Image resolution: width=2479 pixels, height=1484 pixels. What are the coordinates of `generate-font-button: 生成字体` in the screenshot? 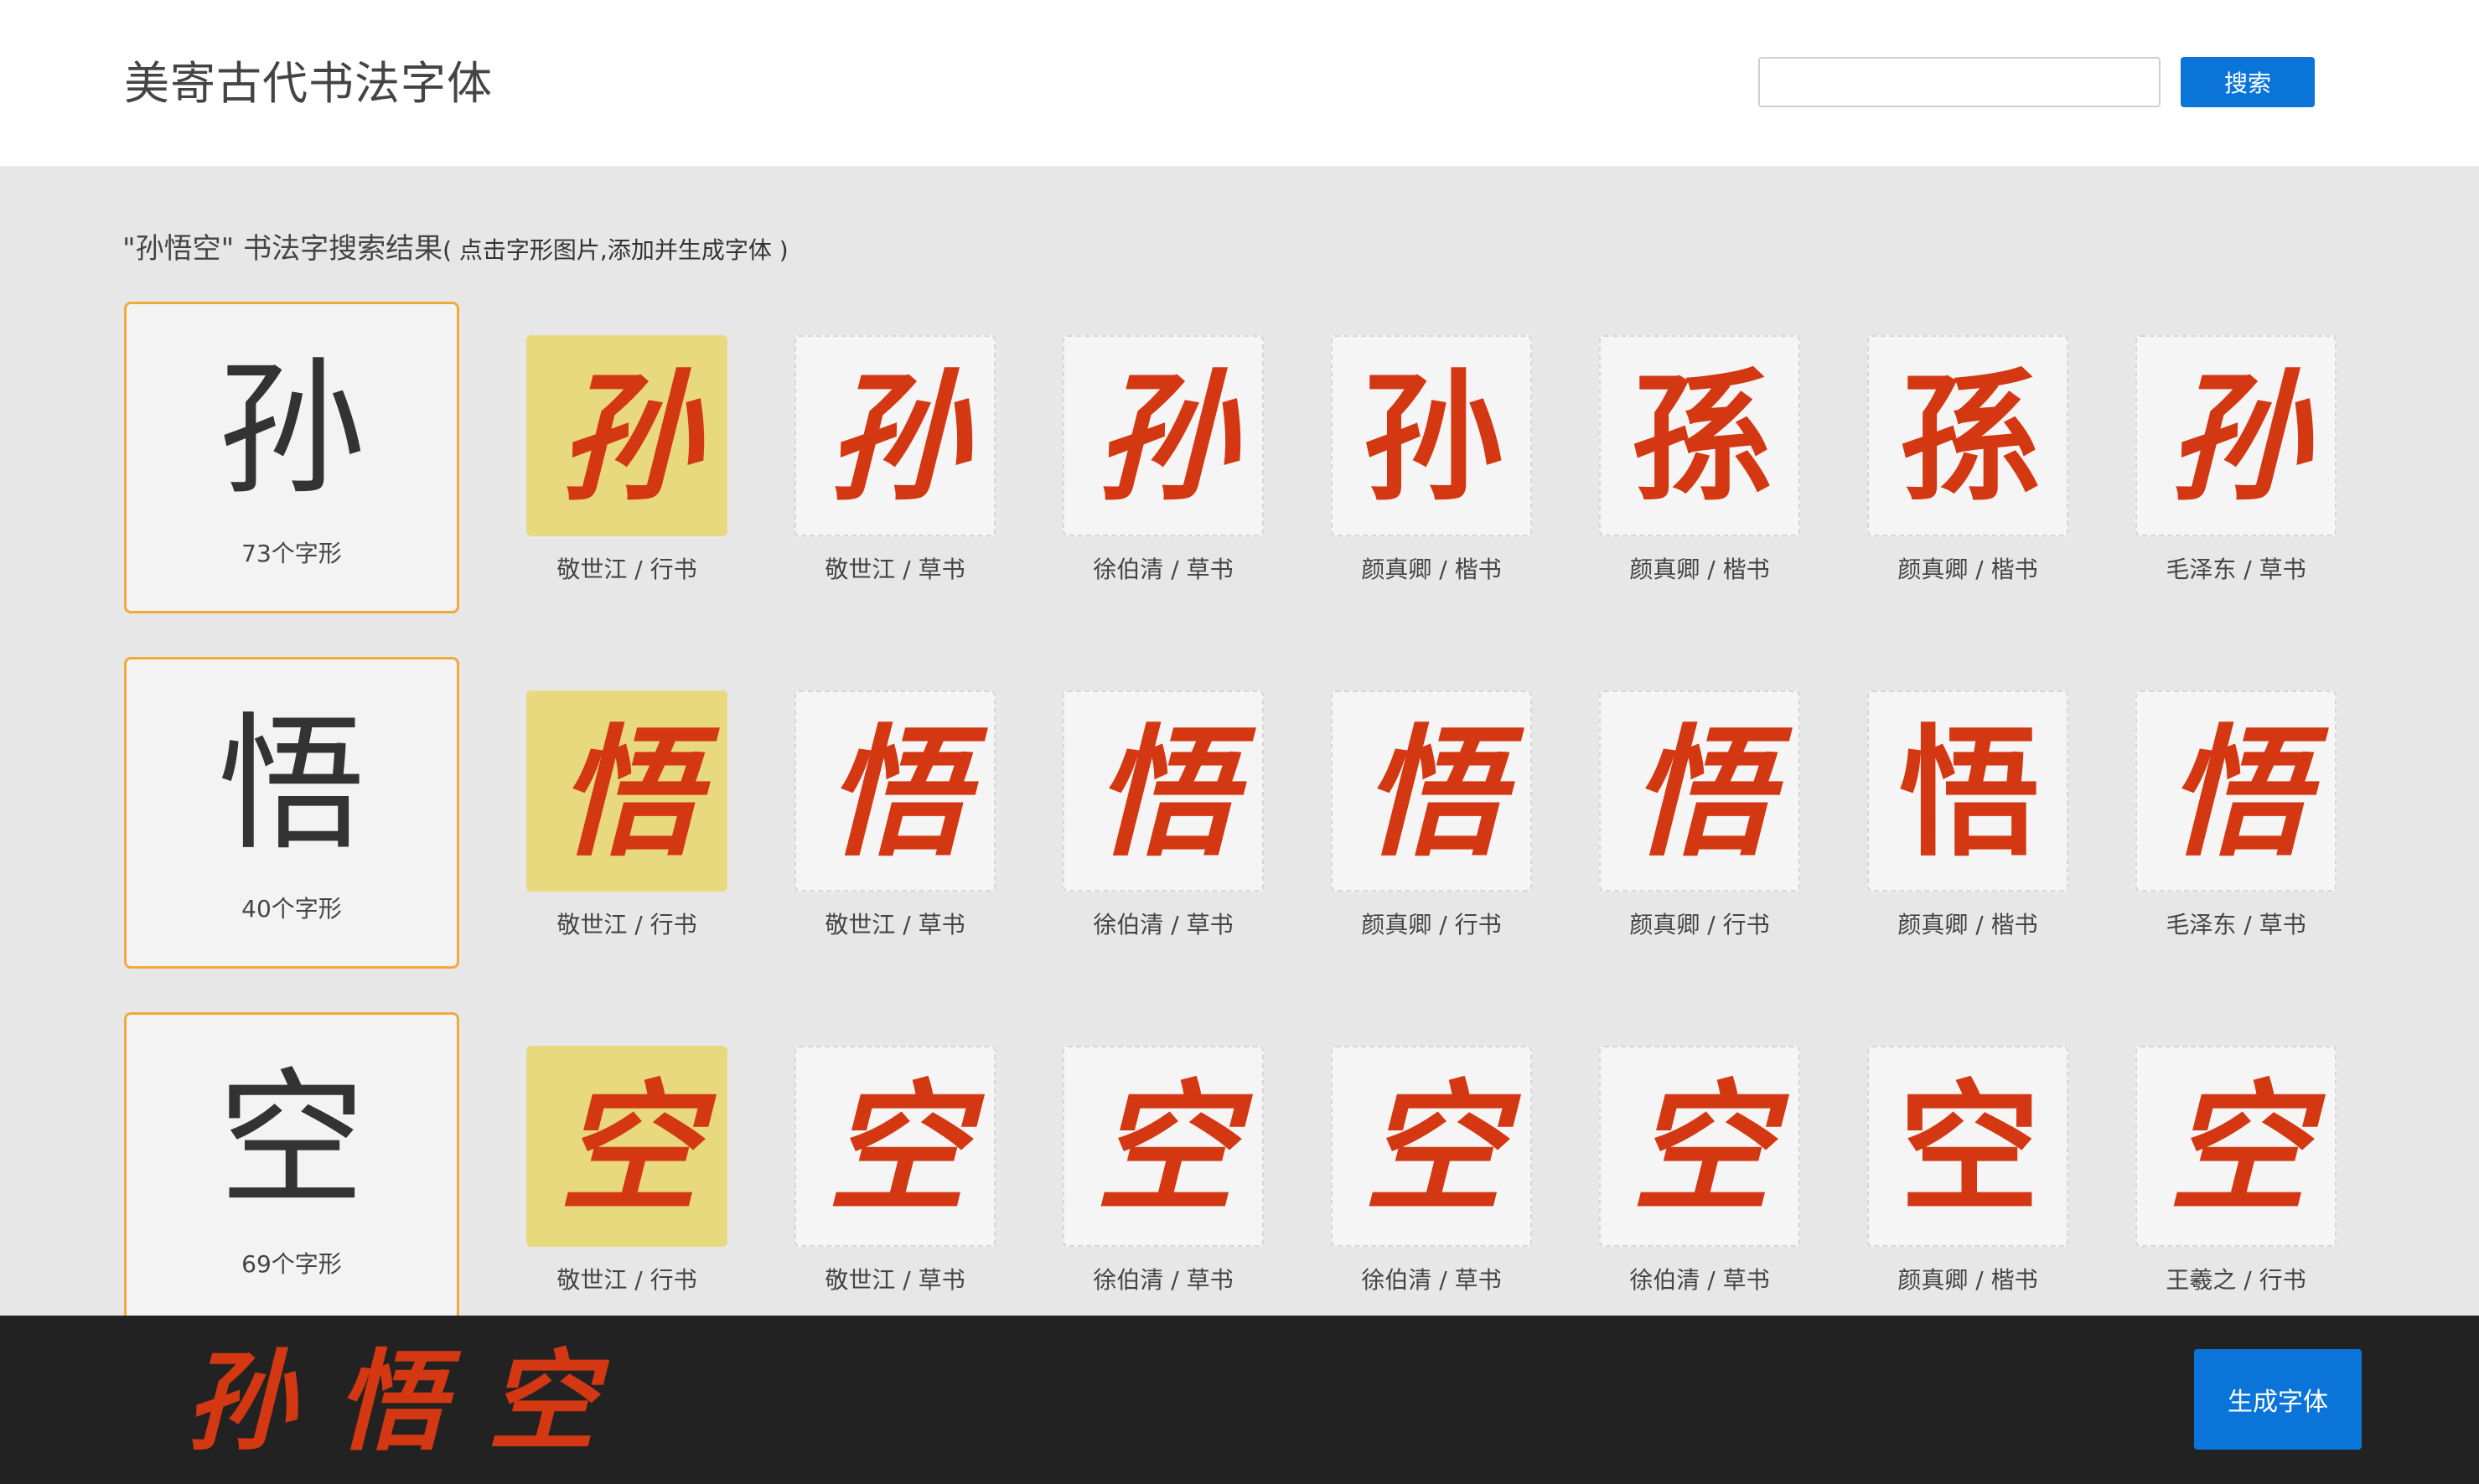 It's located at (2278, 1399).